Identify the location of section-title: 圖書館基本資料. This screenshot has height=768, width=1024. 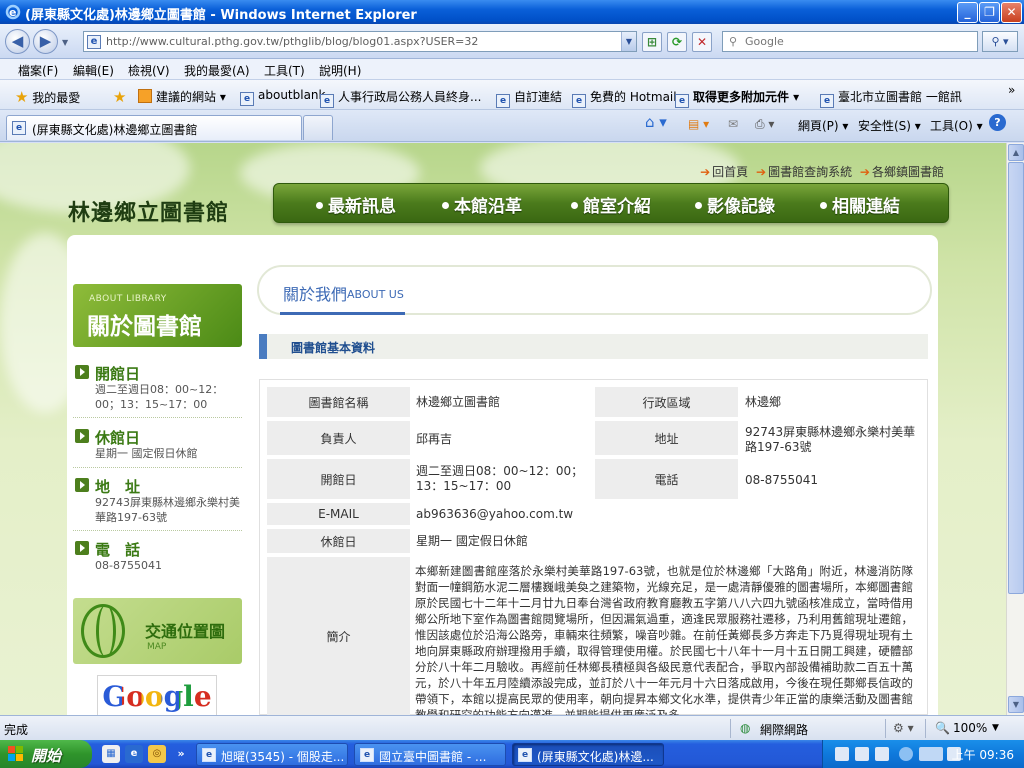
(333, 348).